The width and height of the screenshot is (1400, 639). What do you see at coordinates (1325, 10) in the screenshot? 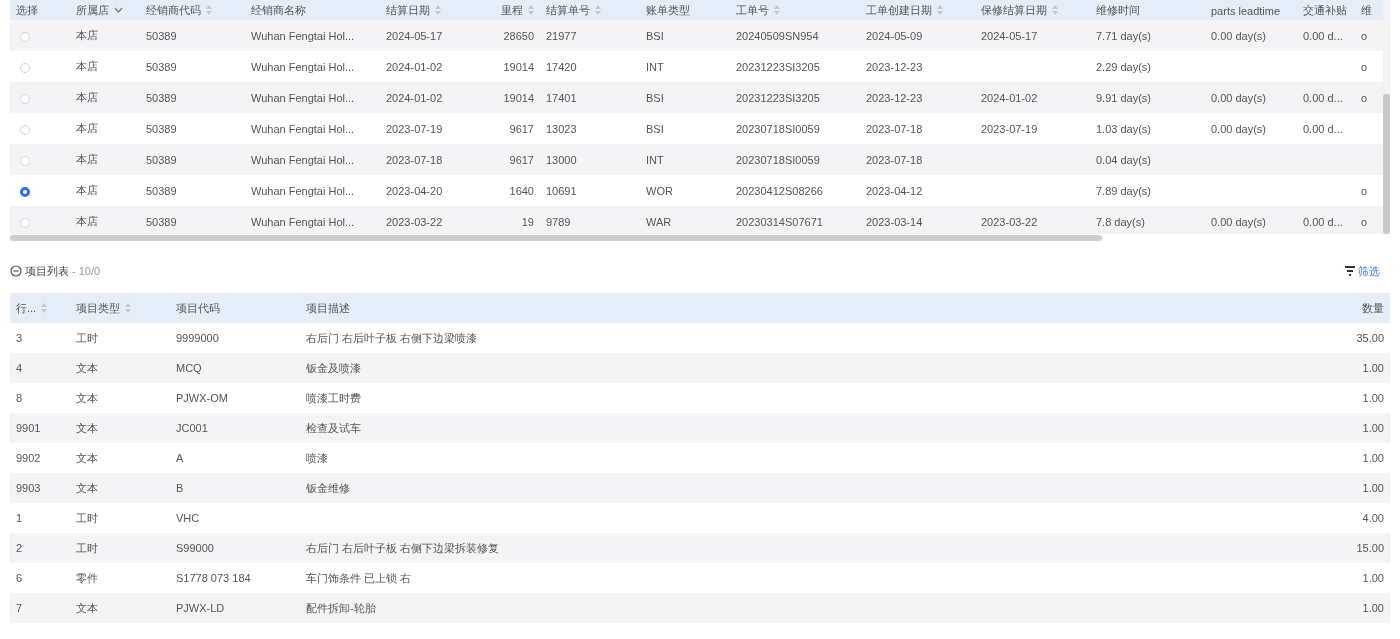
I see `column-header: 交通补贴` at bounding box center [1325, 10].